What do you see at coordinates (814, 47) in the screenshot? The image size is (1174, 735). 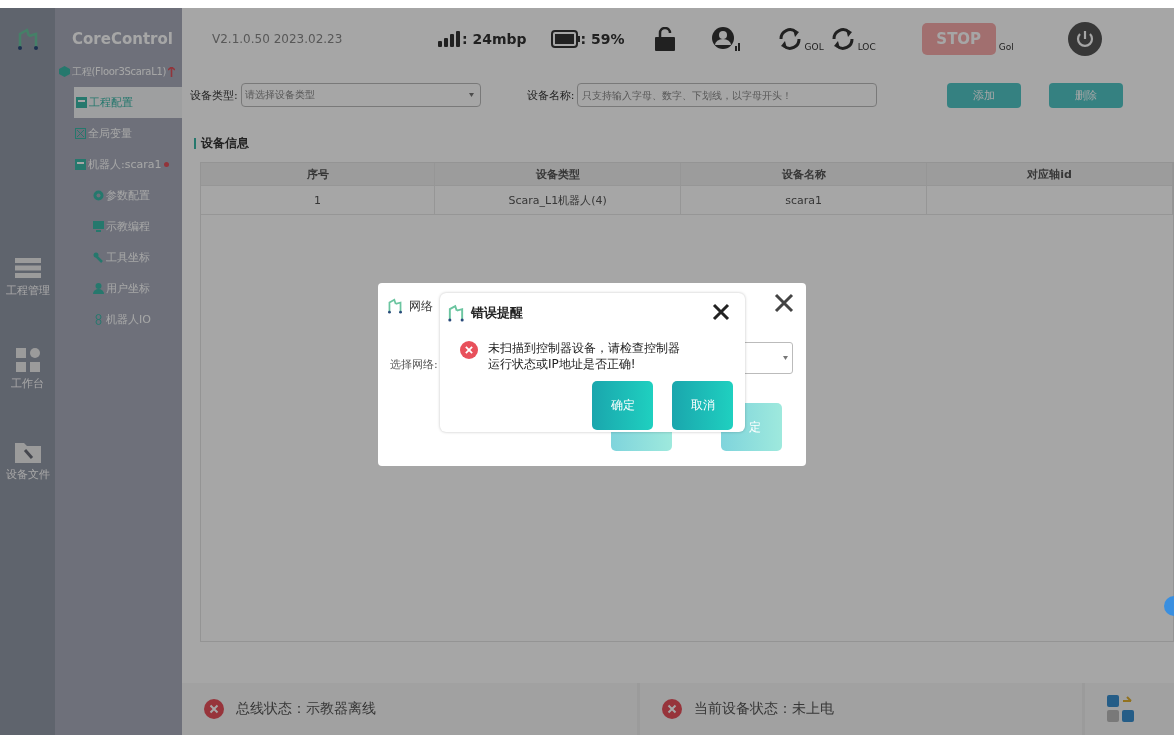 I see `sync-label: GOL` at bounding box center [814, 47].